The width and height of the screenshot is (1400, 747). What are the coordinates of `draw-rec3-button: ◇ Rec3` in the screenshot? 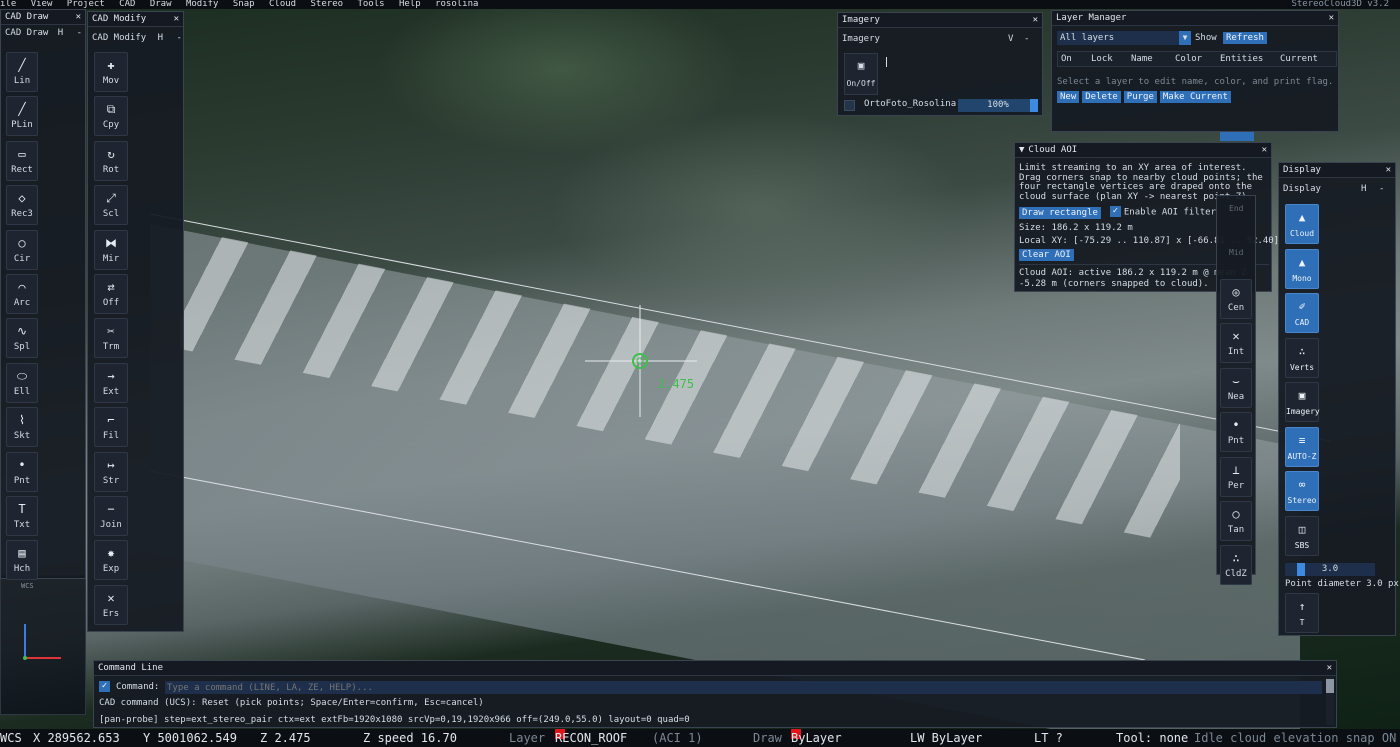 It's located at (22, 205).